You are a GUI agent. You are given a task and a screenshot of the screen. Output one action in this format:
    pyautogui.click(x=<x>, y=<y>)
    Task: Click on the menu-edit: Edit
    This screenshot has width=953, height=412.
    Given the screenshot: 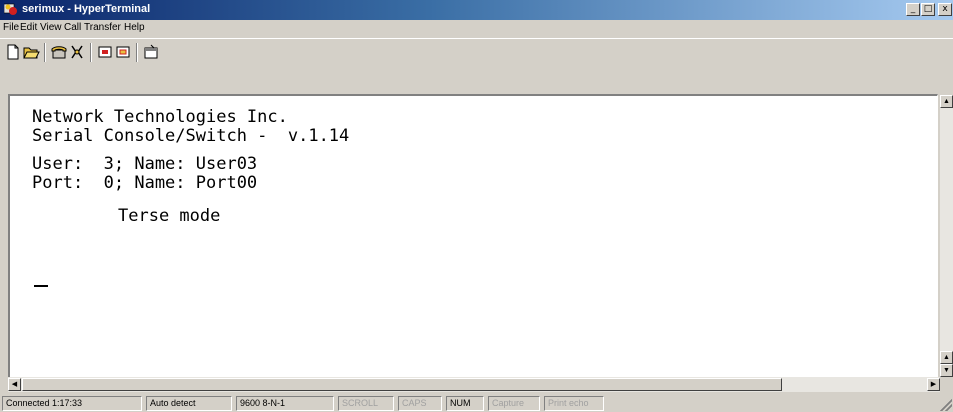 What is the action you would take?
    pyautogui.click(x=28, y=27)
    